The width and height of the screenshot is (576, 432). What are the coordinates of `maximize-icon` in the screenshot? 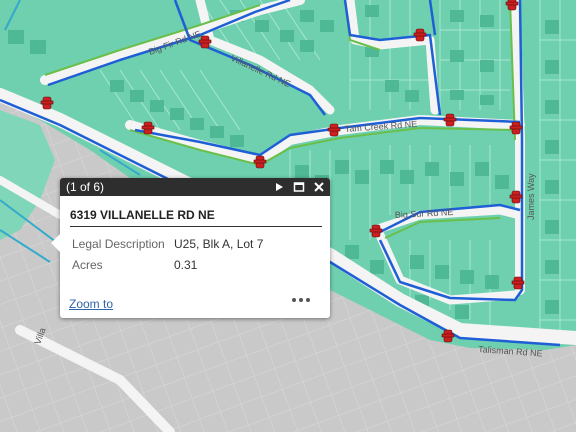 It's located at (299, 187).